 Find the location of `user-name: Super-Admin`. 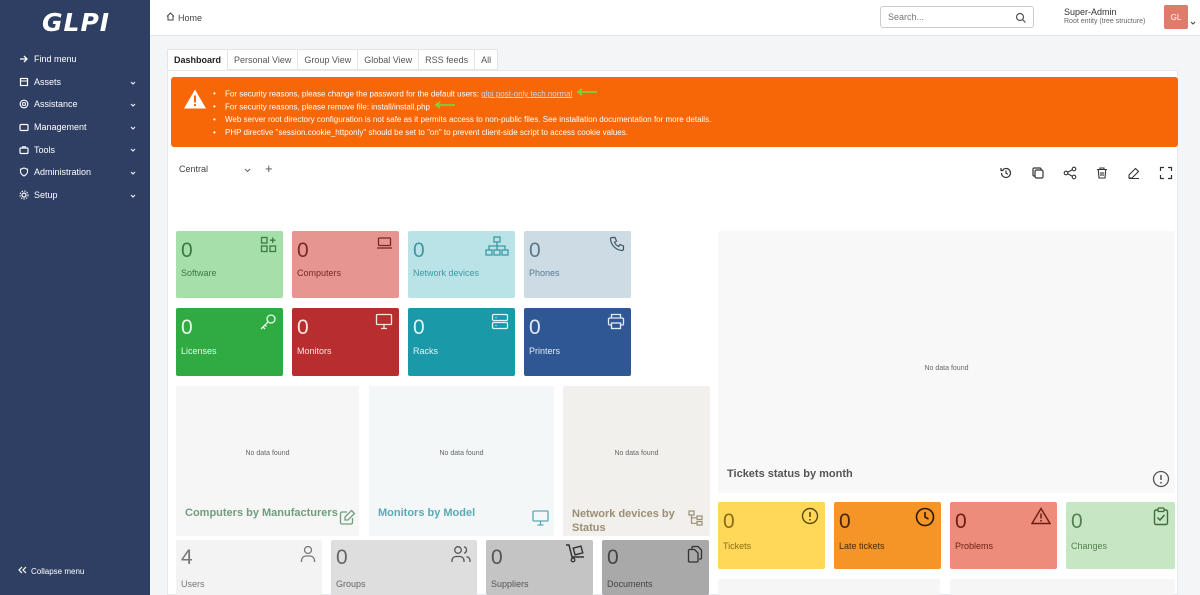

user-name: Super-Admin is located at coordinates (1090, 12).